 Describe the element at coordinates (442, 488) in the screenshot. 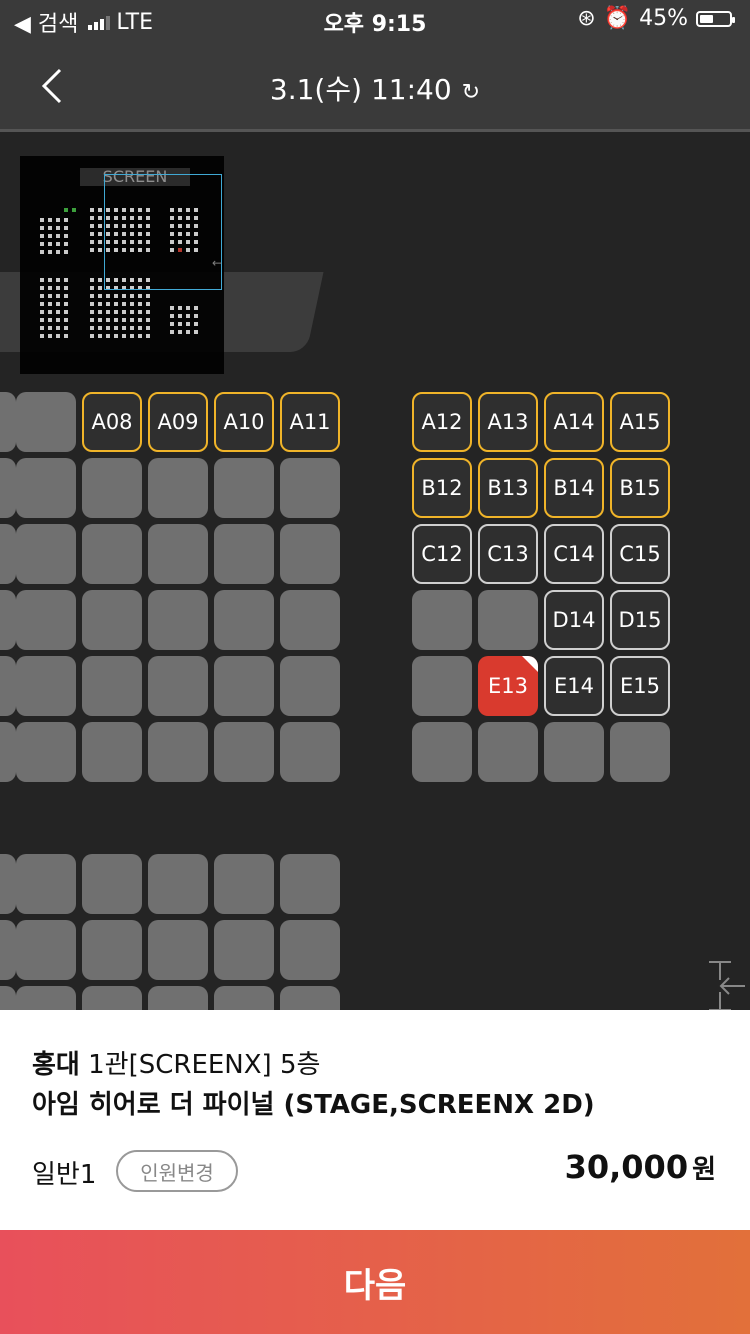

I see `seat-B12: B12` at that location.